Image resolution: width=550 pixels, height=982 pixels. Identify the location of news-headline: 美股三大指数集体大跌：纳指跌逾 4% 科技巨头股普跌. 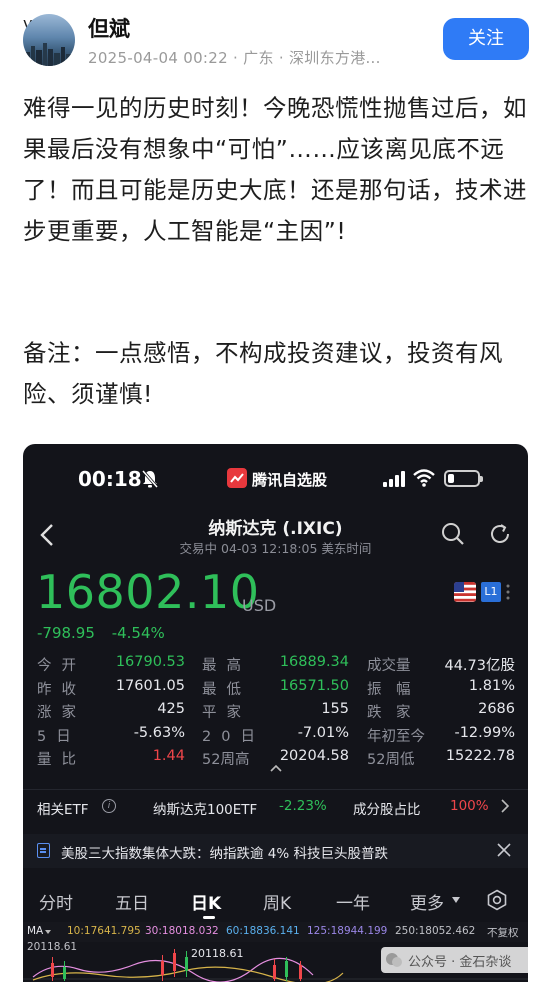
(224, 852).